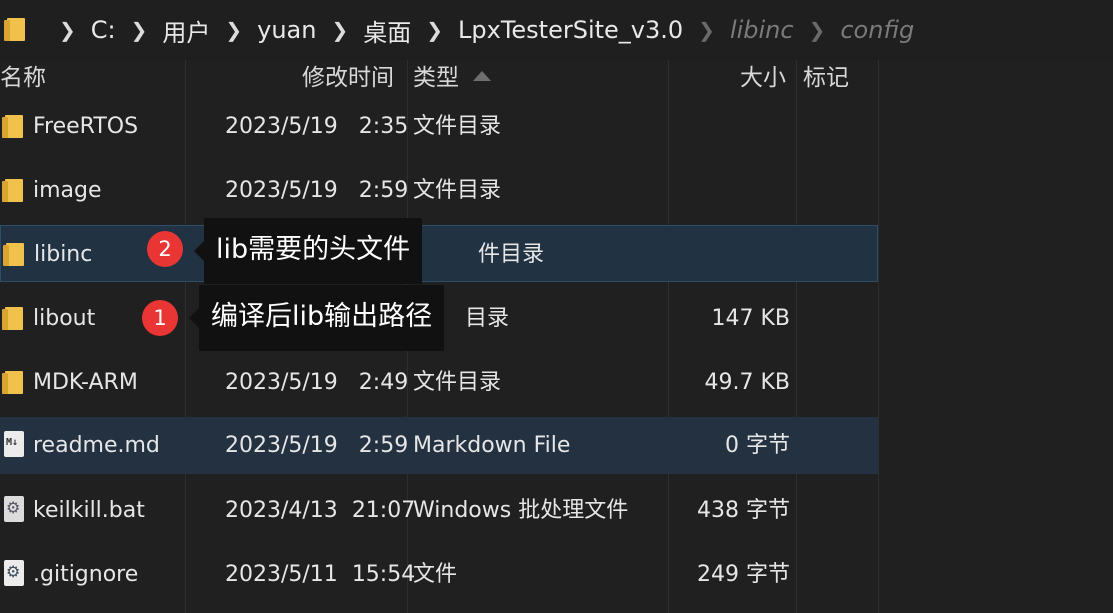 The image size is (1113, 613). What do you see at coordinates (743, 574) in the screenshot?
I see `file-size: 249 字节` at bounding box center [743, 574].